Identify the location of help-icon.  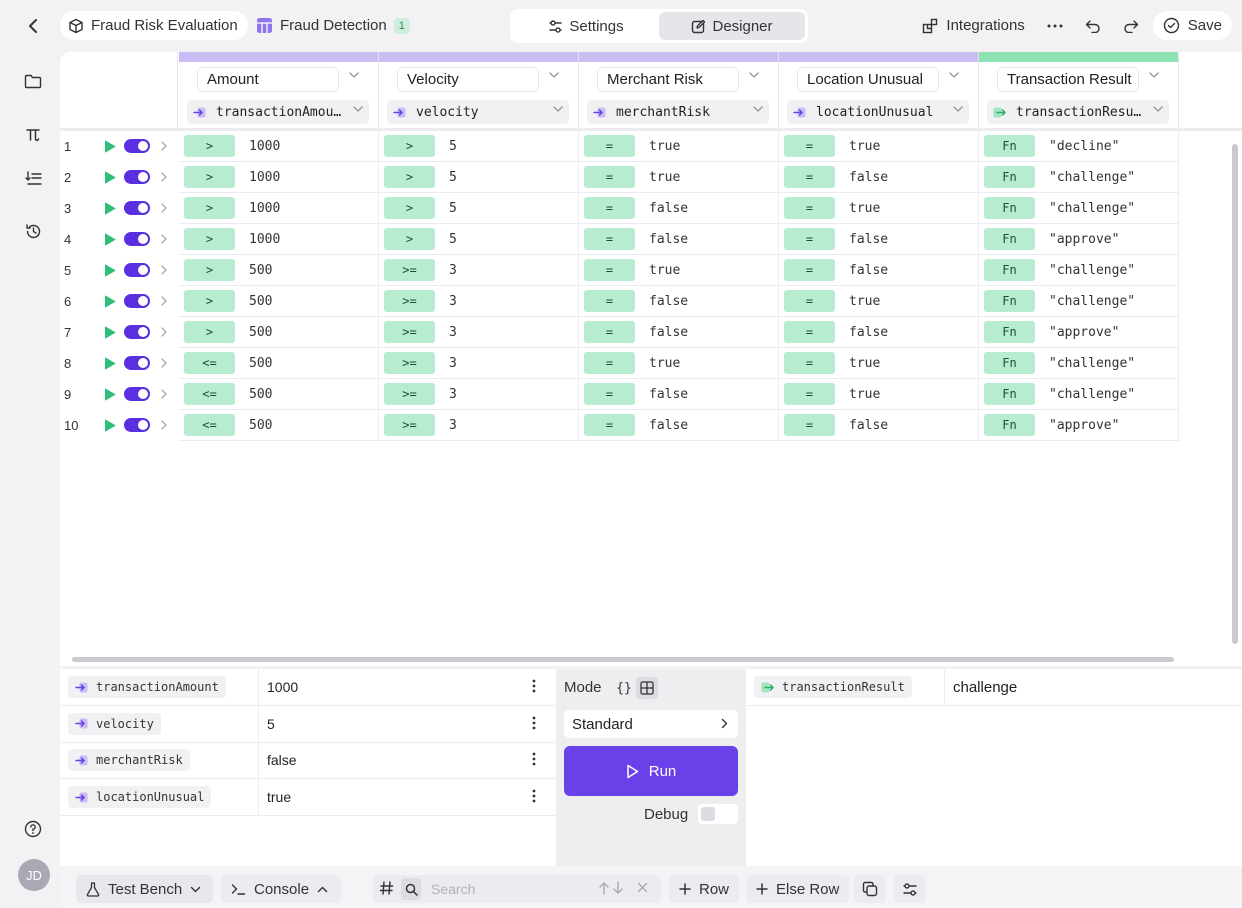
(33, 829).